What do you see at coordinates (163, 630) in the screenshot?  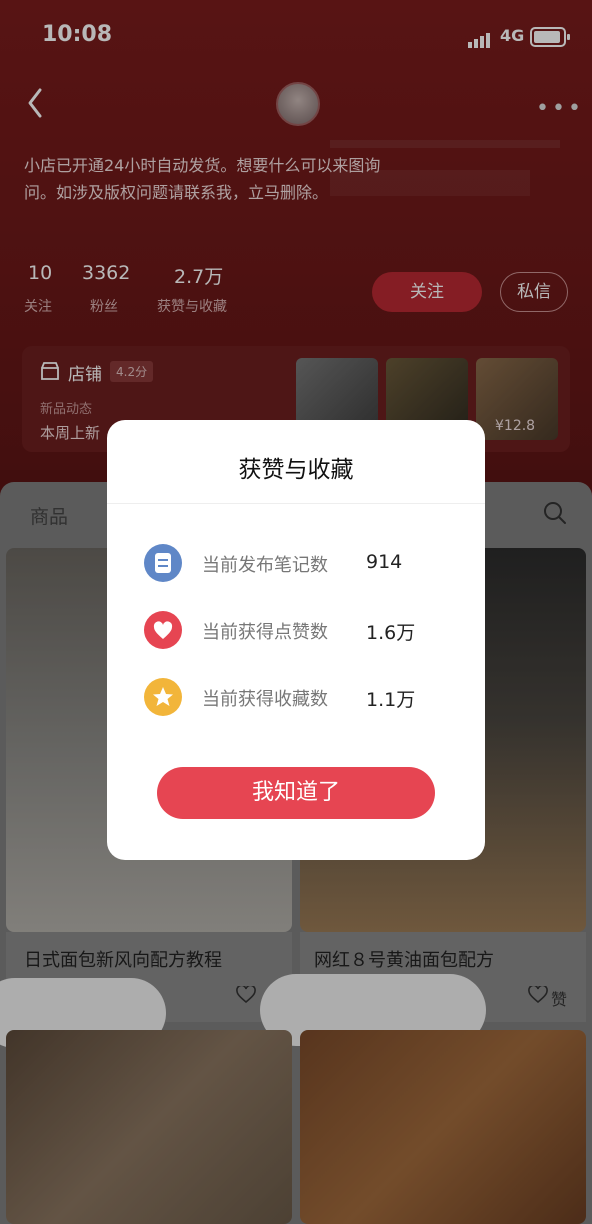 I see `heart-icon` at bounding box center [163, 630].